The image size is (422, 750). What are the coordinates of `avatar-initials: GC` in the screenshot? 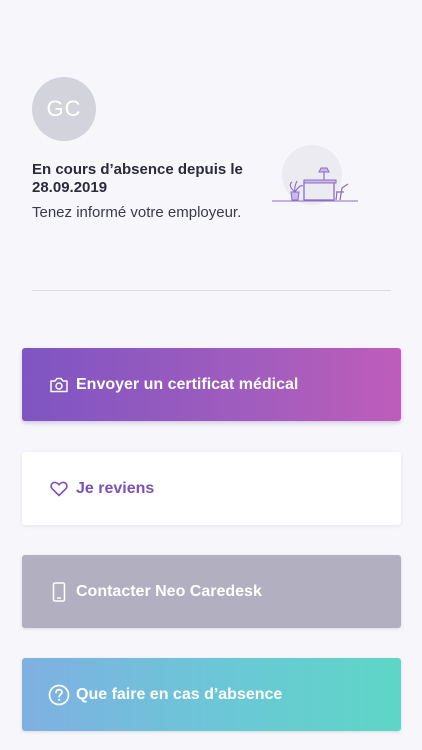 It's located at (64, 108).